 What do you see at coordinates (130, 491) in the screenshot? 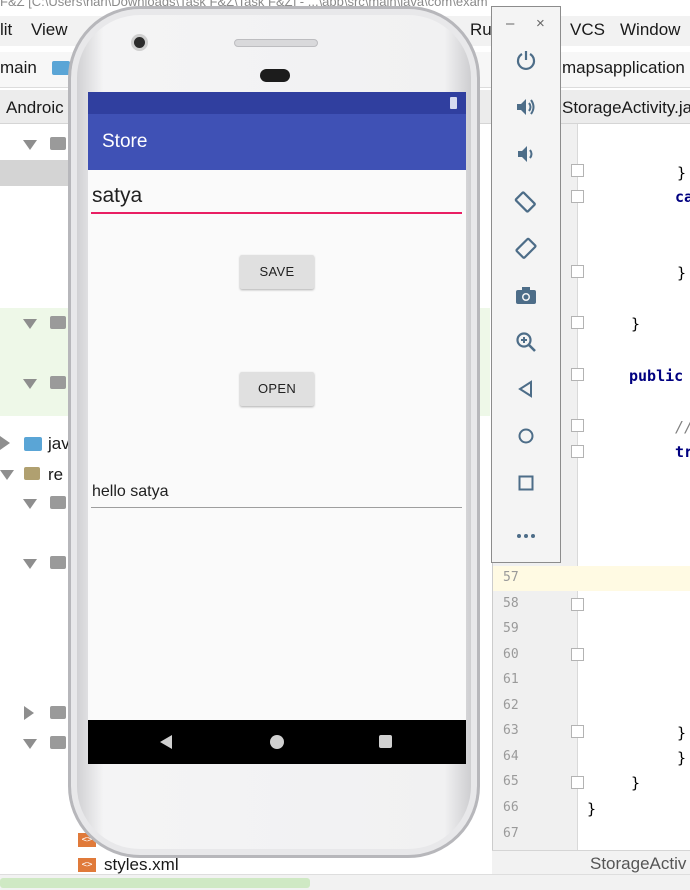
I see `output-text: hello satya` at bounding box center [130, 491].